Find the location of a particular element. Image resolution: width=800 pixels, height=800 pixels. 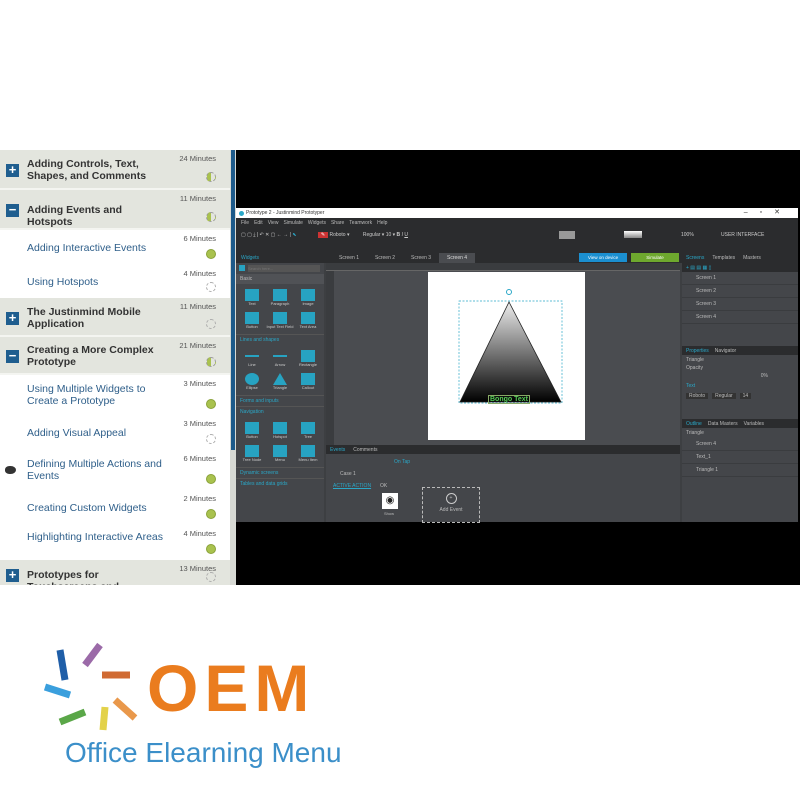

tab-masters: Masters is located at coordinates (752, 258).